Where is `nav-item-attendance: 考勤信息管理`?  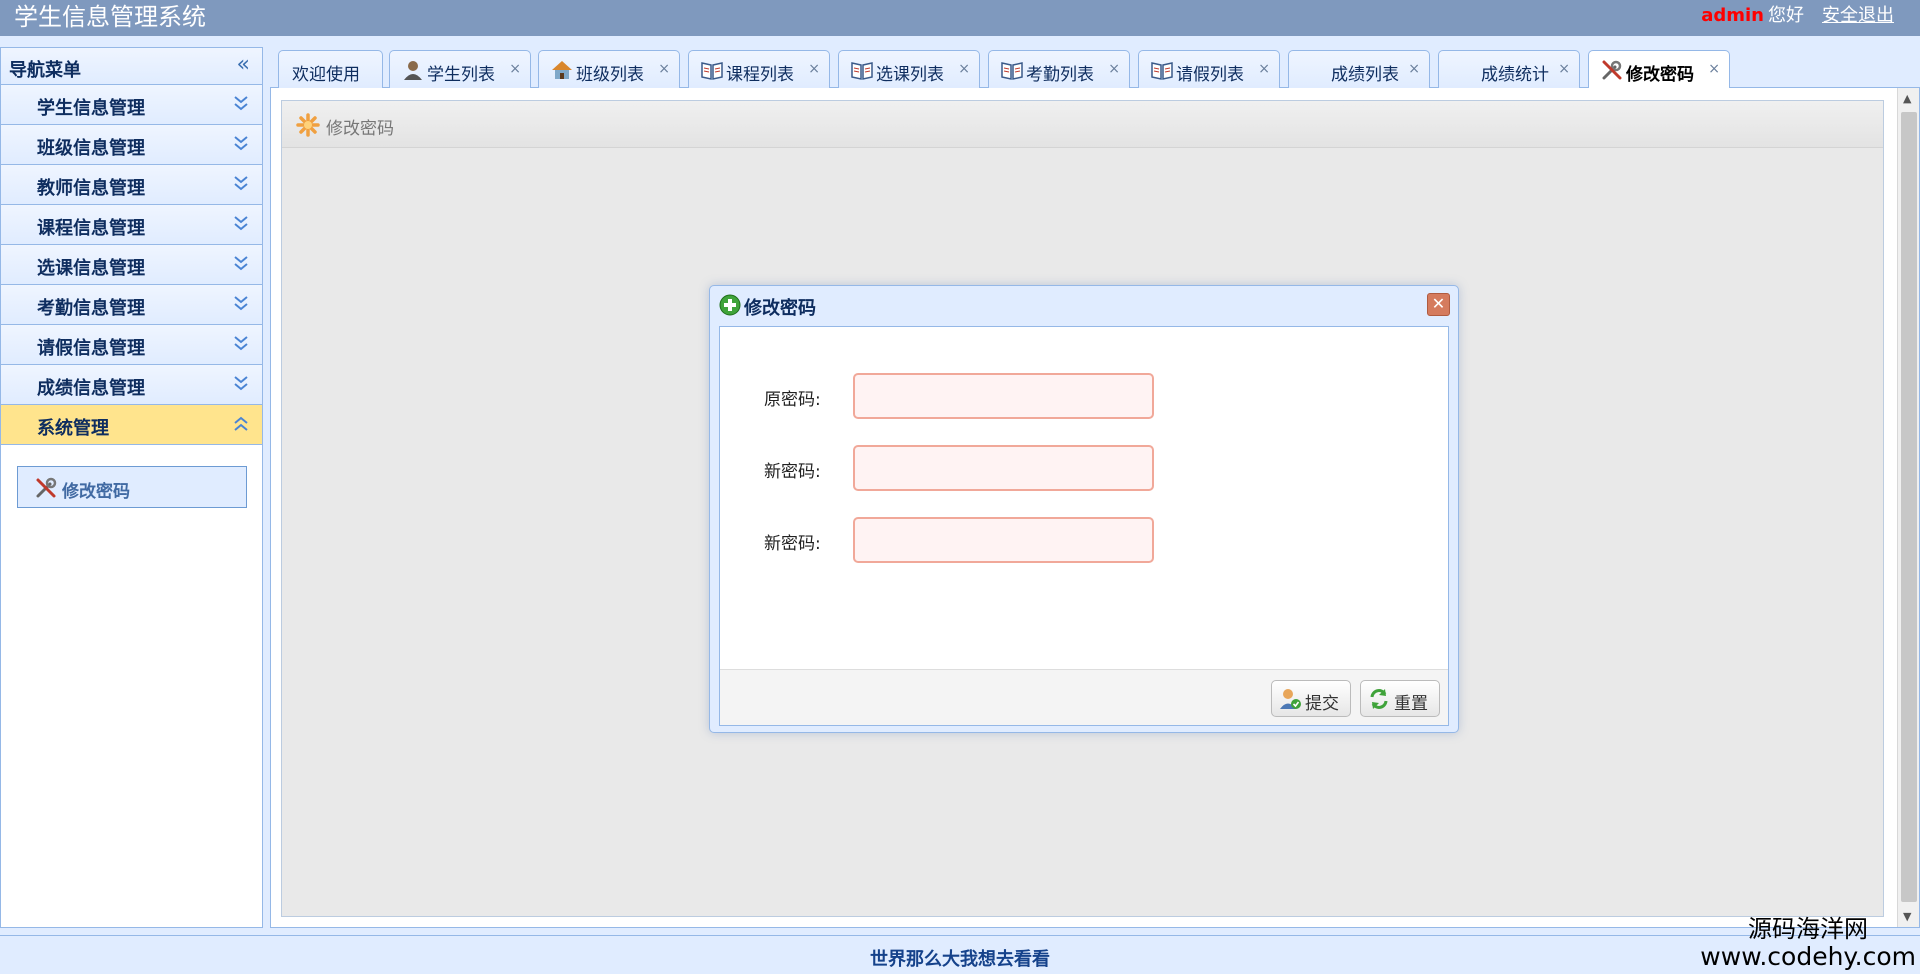
nav-item-attendance: 考勤信息管理 is located at coordinates (131, 305).